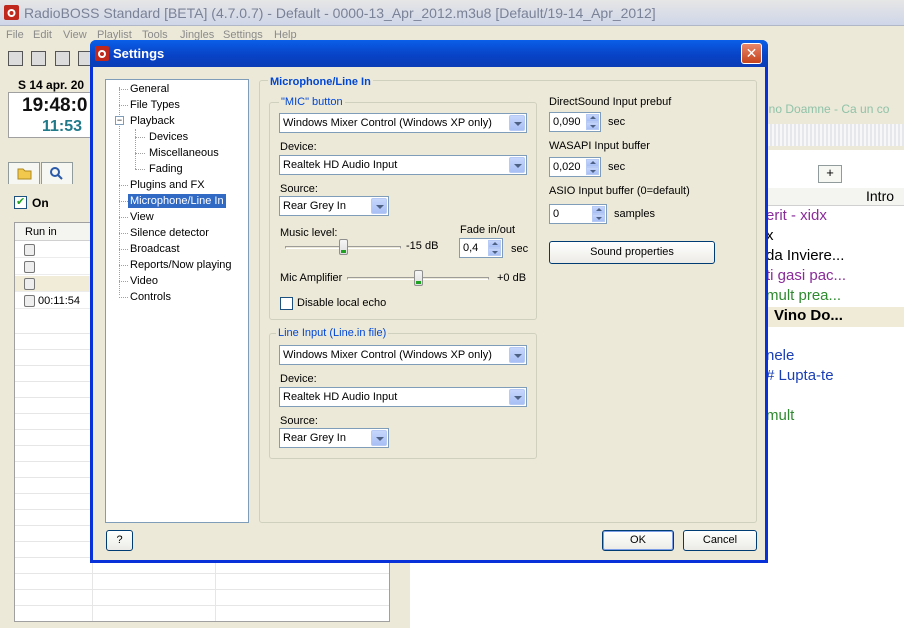 The image size is (904, 628). What do you see at coordinates (184, 153) in the screenshot?
I see `tree-item-miscellaneous: Miscellaneous` at bounding box center [184, 153].